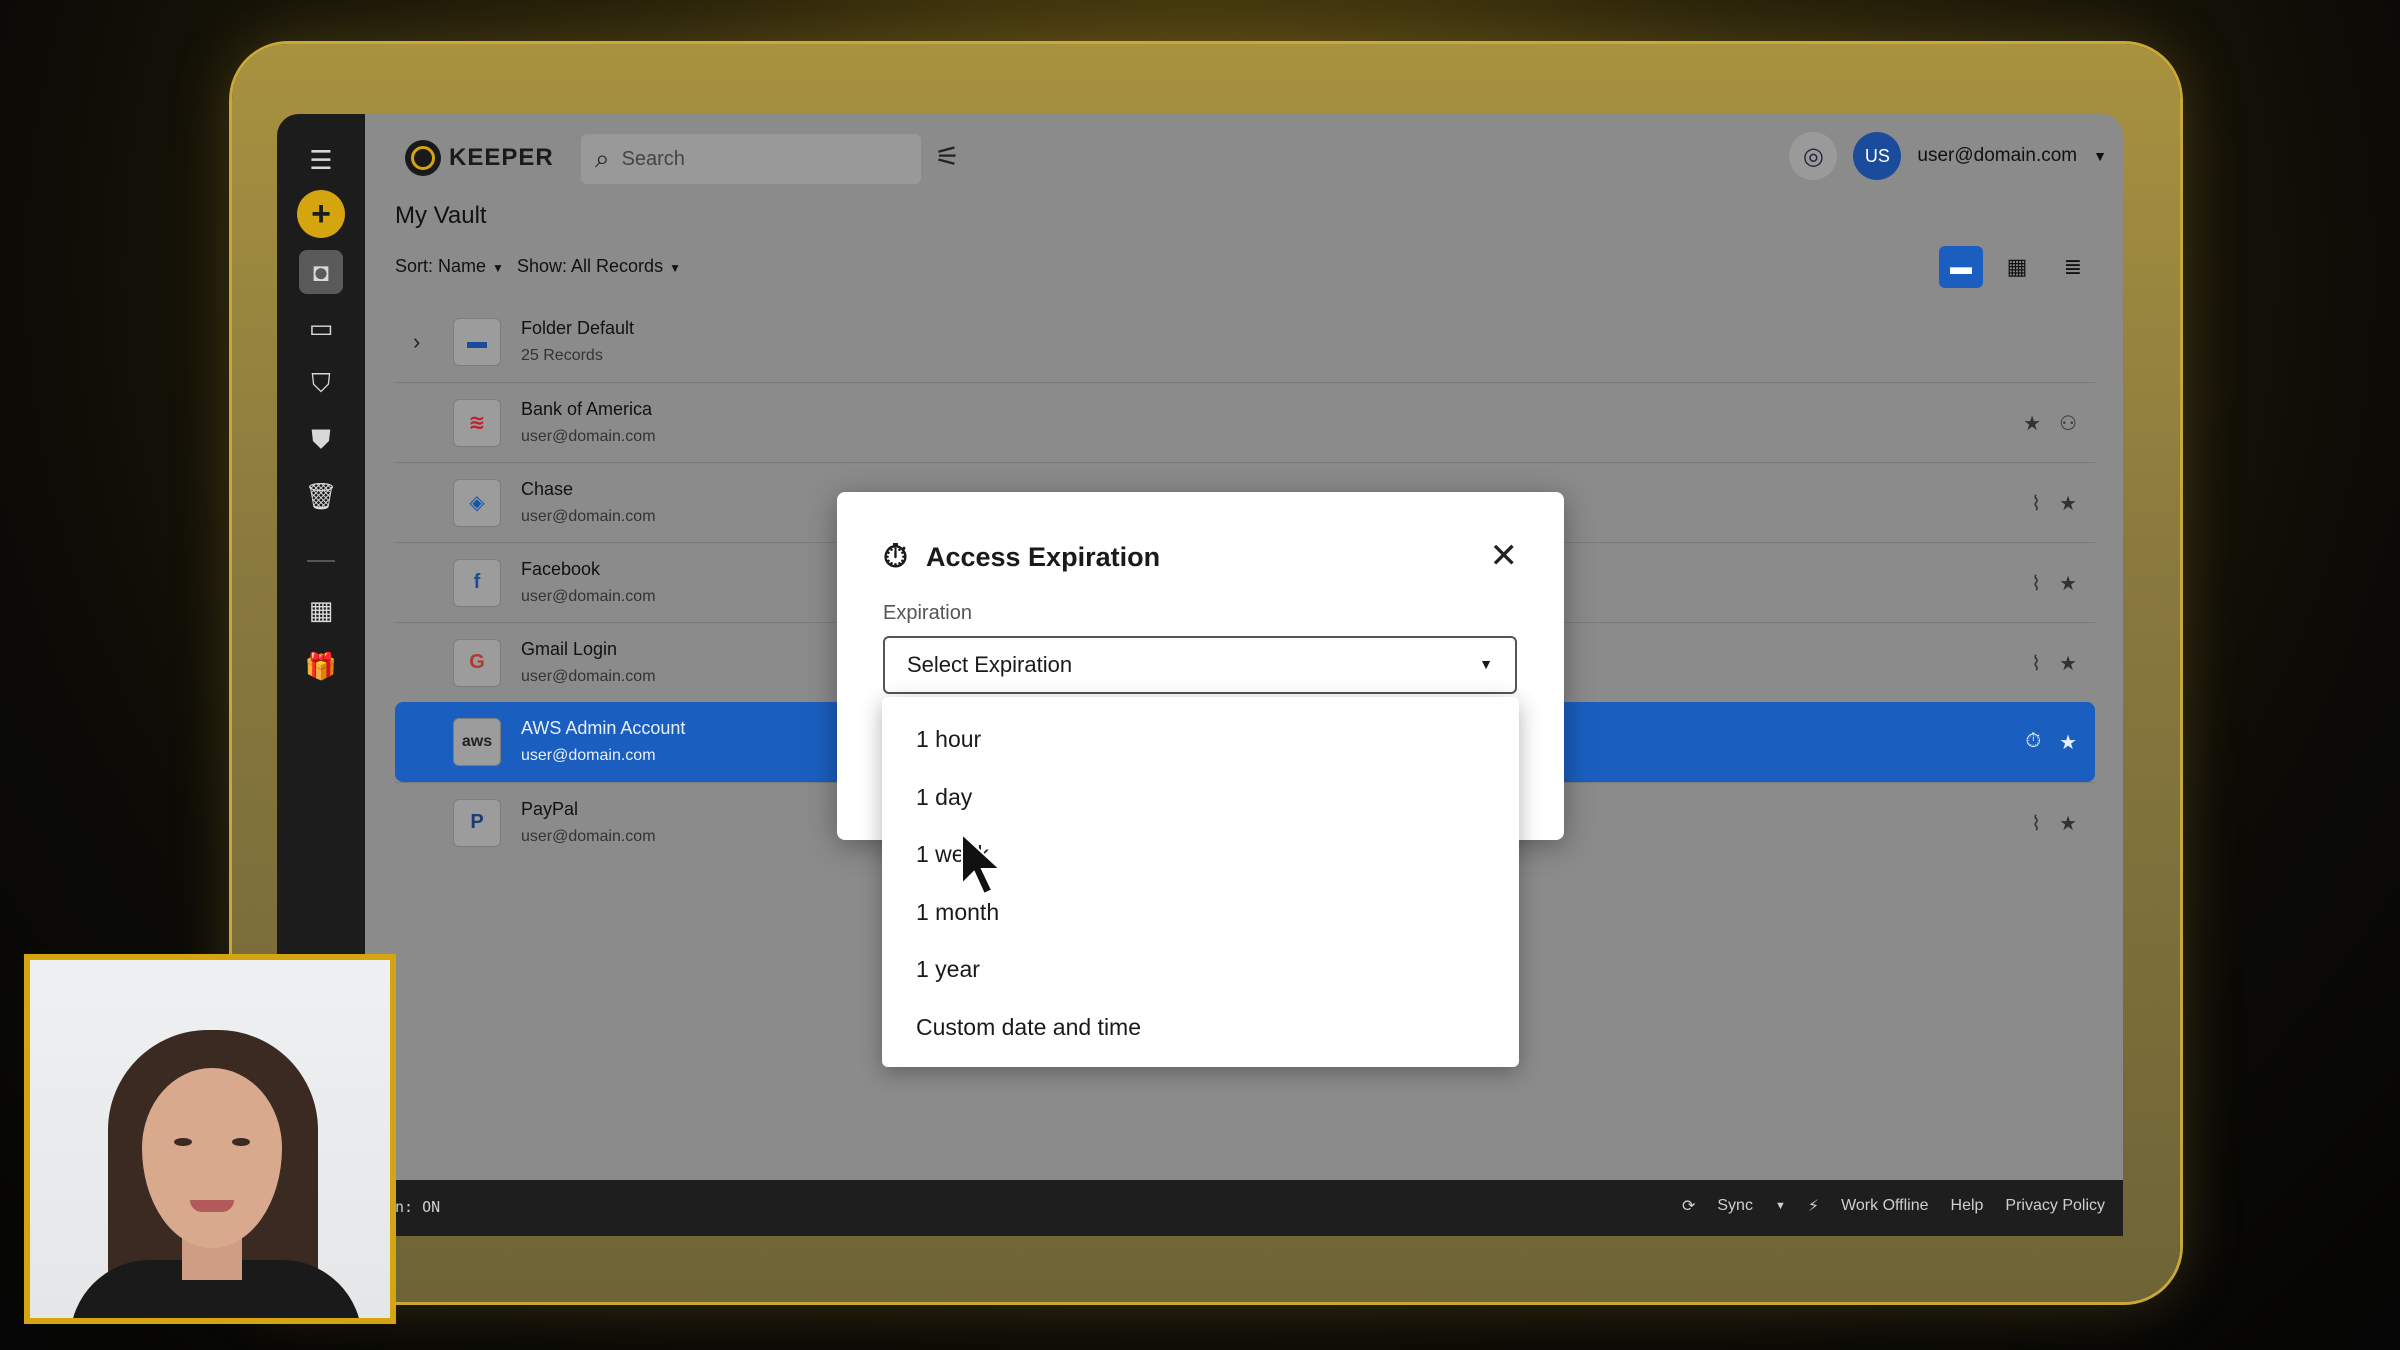  I want to click on page-title: My Vault, so click(441, 215).